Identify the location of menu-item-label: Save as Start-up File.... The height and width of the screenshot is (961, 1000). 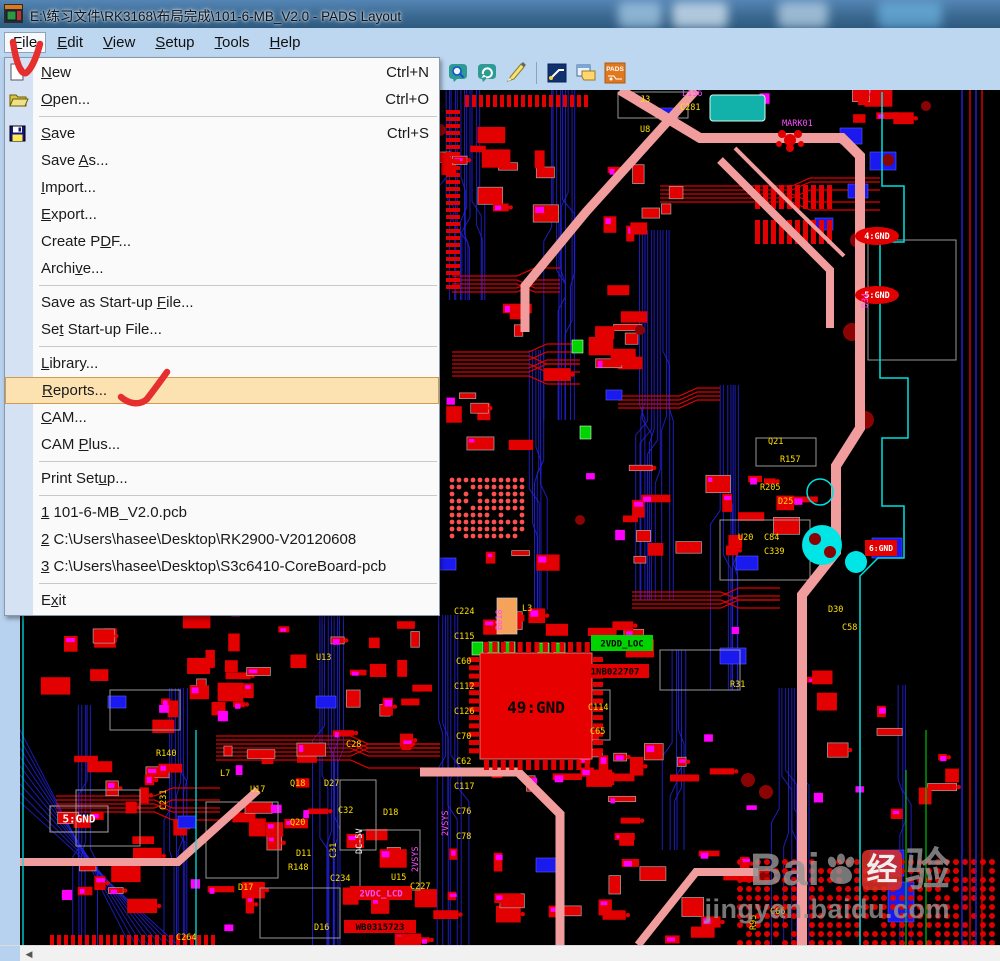
(117, 302).